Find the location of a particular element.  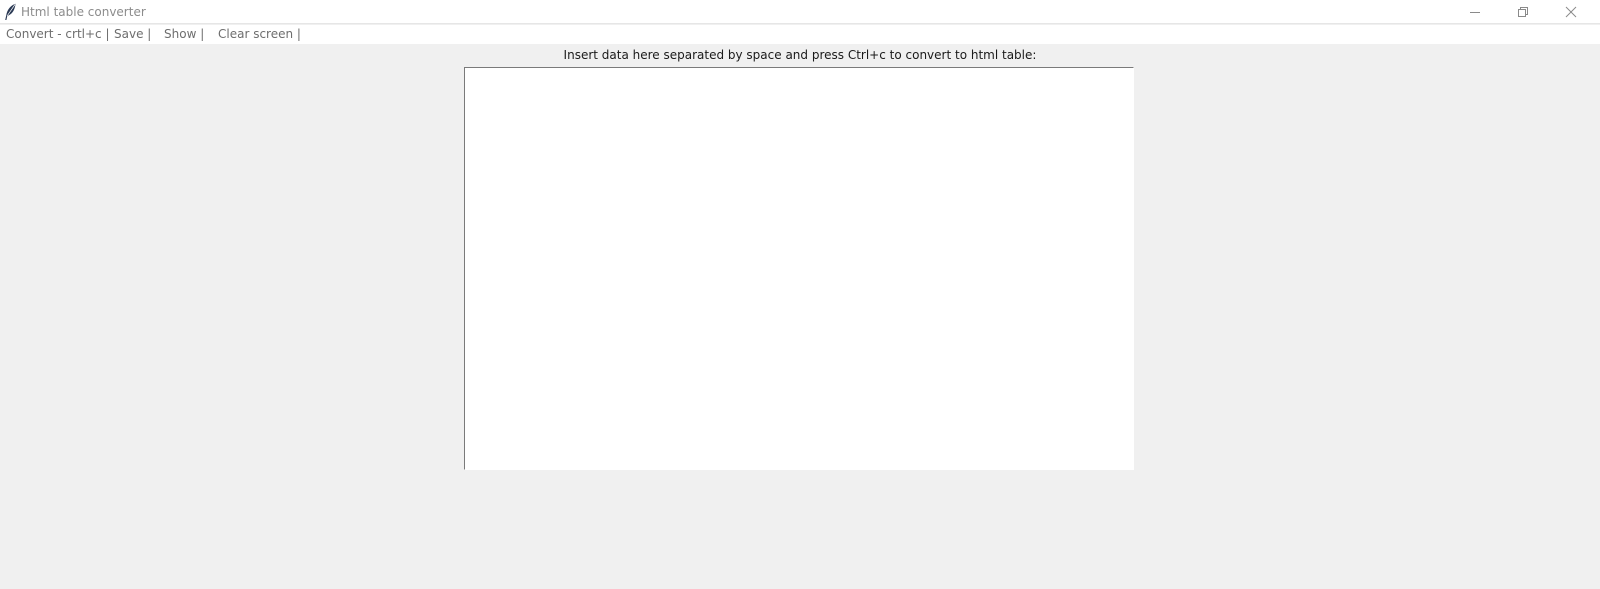

minimize-button is located at coordinates (1475, 12).